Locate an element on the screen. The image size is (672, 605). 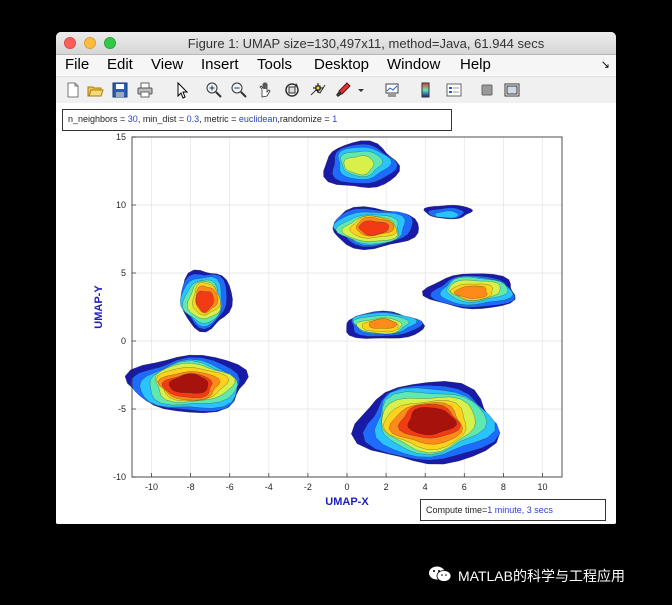
x-tick-label: 8 is located at coordinates (503, 487).